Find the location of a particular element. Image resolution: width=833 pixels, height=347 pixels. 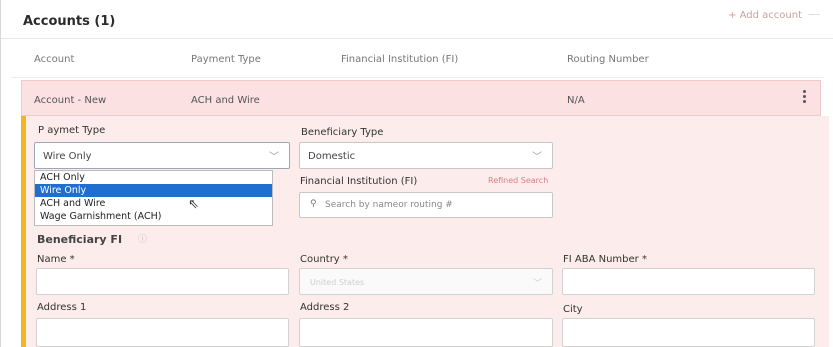

header-divider is located at coordinates (417, 77).